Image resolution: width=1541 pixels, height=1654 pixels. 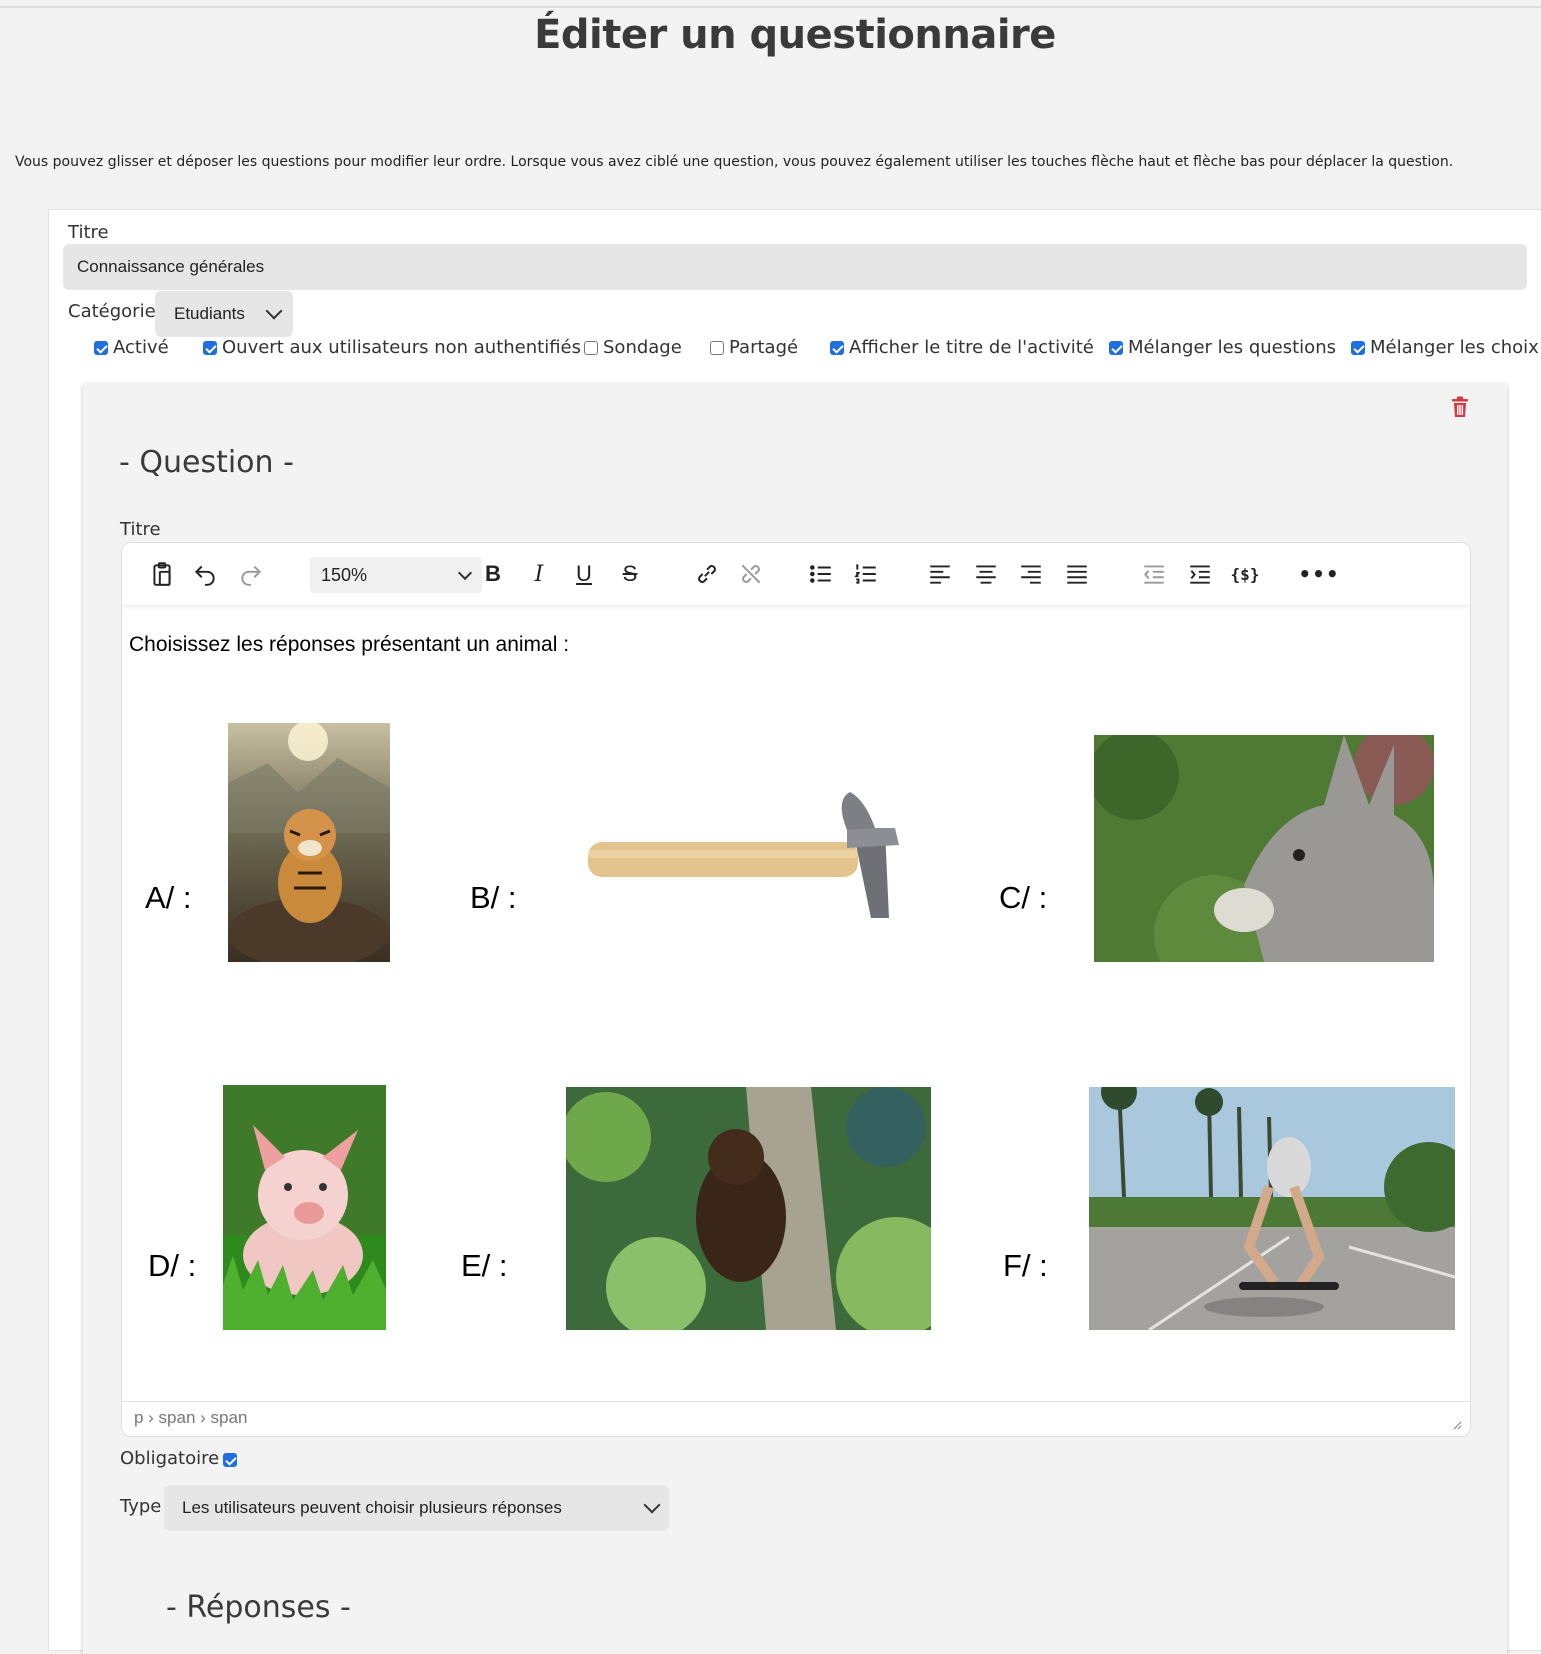 What do you see at coordinates (1264, 848) in the screenshot?
I see `donkey-image` at bounding box center [1264, 848].